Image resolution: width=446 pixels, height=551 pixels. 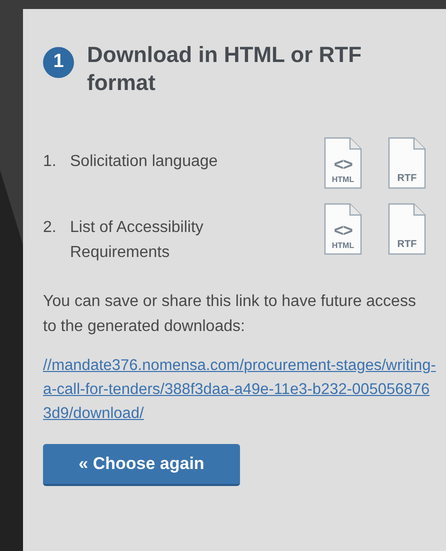 I want to click on section-heading: Download in HTML or RTF format, so click(x=225, y=69).